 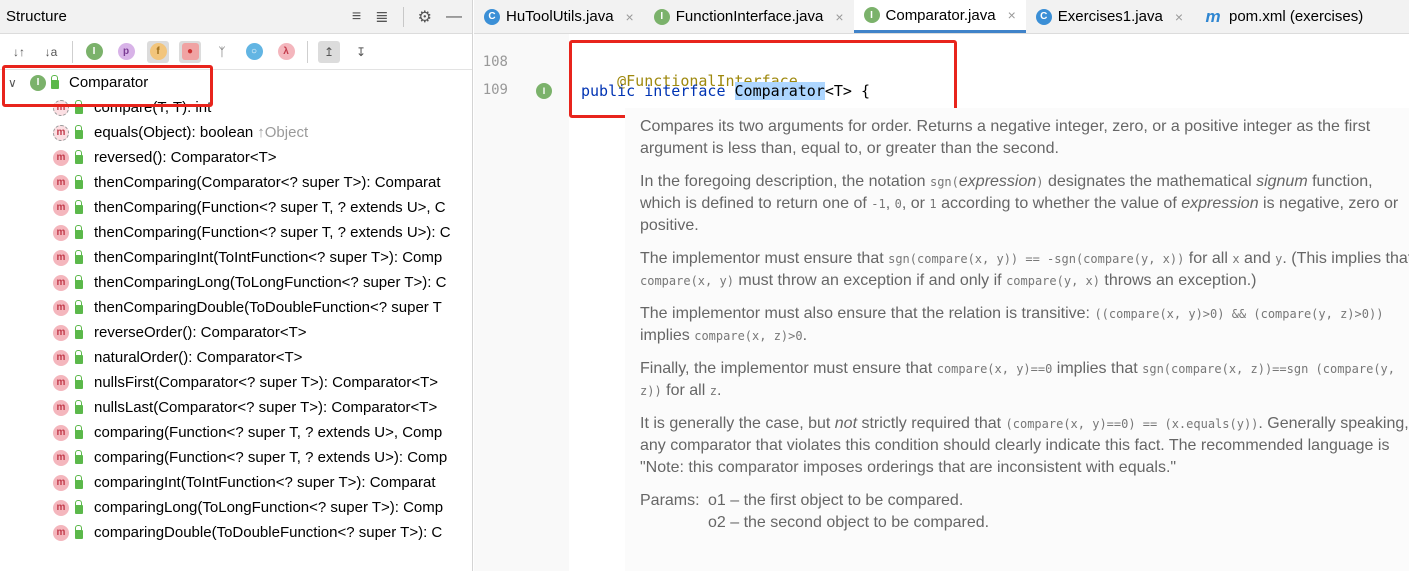 I want to click on show-fields-icon: f, so click(x=158, y=51).